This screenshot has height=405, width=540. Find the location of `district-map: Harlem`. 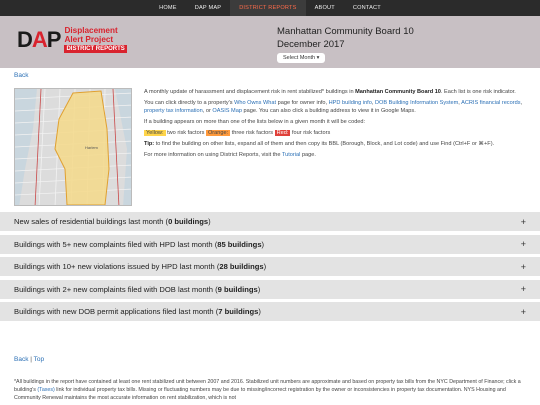

district-map: Harlem is located at coordinates (73, 147).